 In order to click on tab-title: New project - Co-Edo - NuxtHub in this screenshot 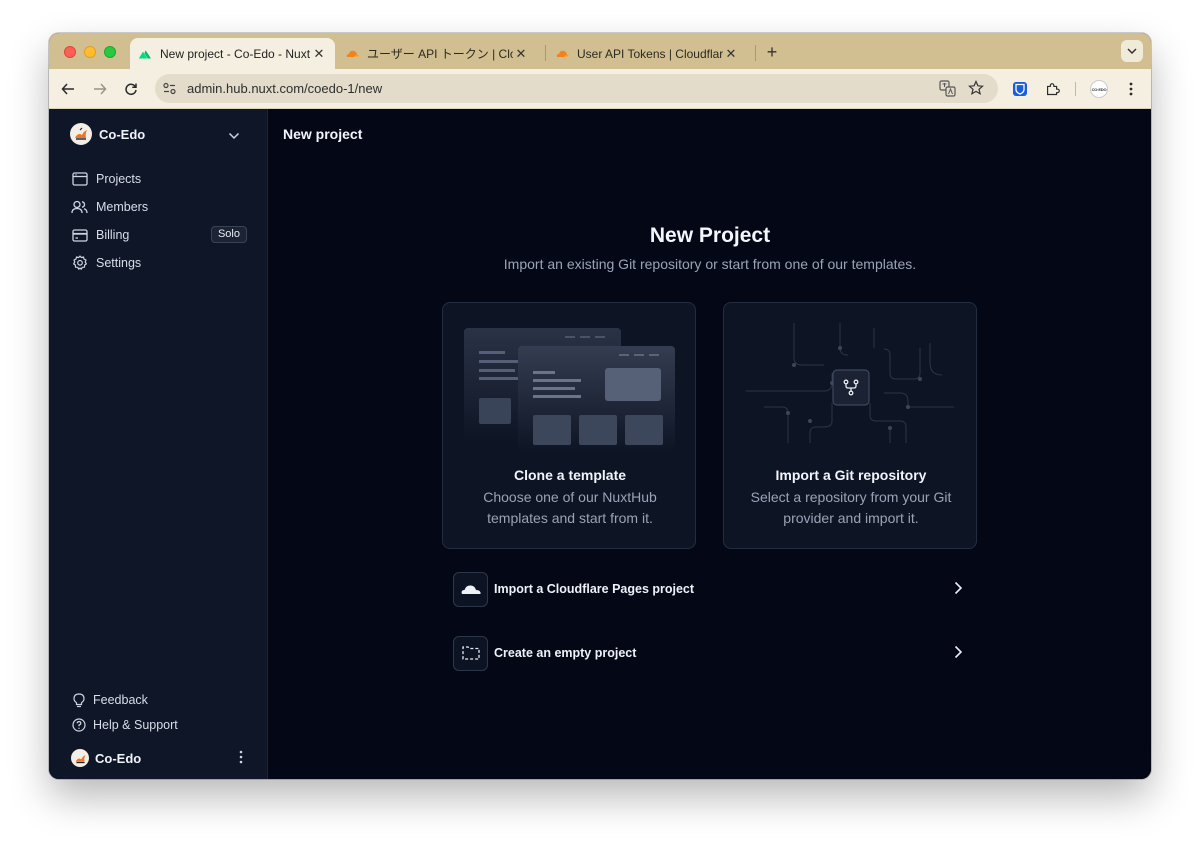, I will do `click(235, 53)`.